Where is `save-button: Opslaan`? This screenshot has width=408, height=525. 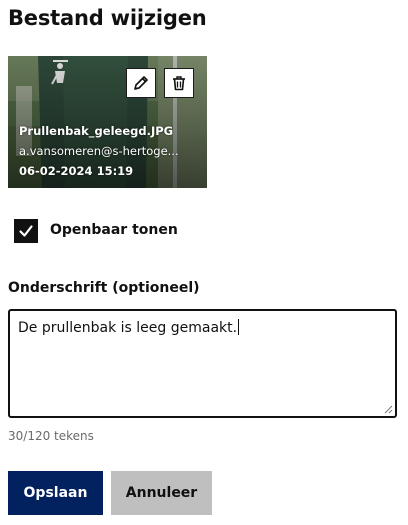 save-button: Opslaan is located at coordinates (55, 493).